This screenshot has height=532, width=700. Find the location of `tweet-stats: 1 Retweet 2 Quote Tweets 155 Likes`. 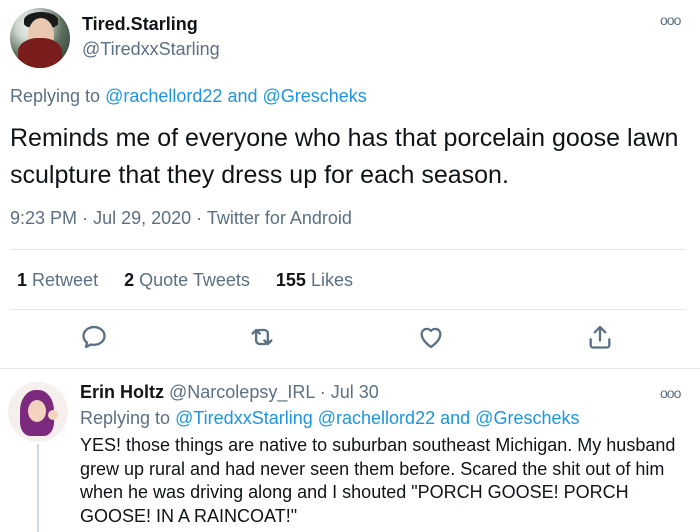

tweet-stats: 1 Retweet 2 Quote Tweets 155 Likes is located at coordinates (195, 280).